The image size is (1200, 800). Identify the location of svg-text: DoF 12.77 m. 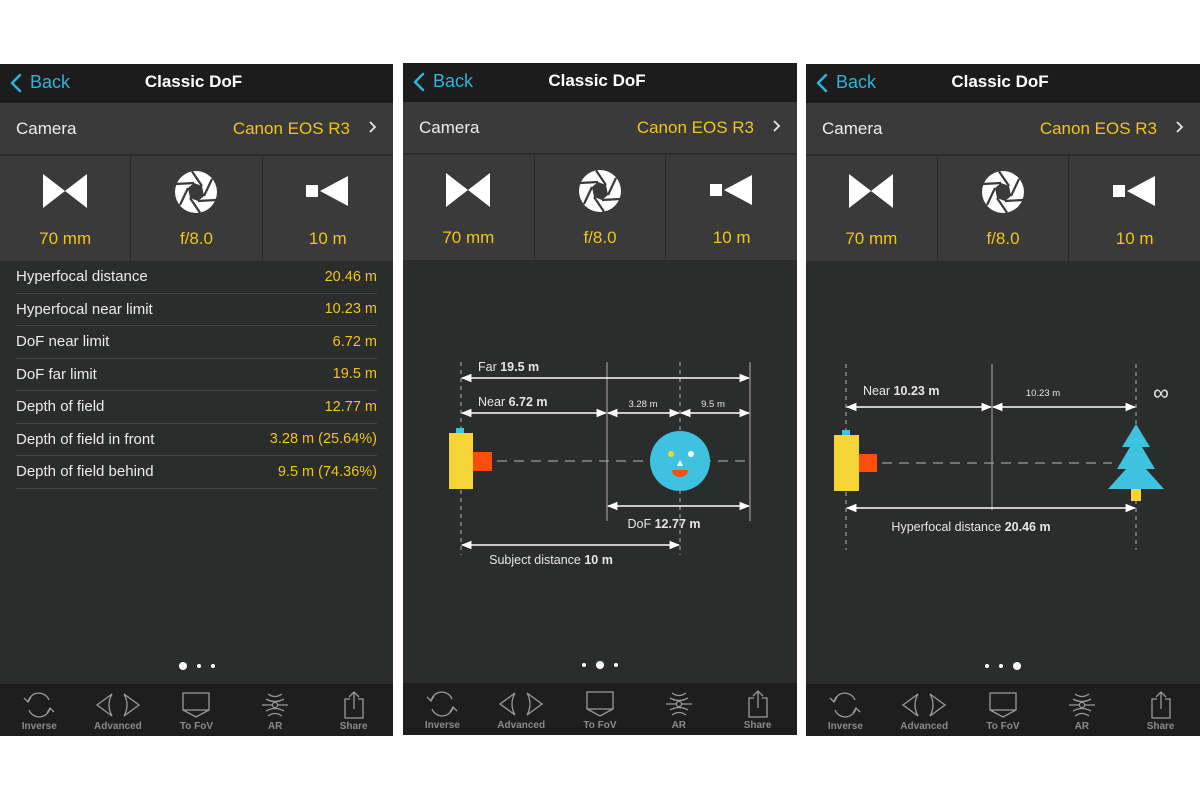
(664, 524).